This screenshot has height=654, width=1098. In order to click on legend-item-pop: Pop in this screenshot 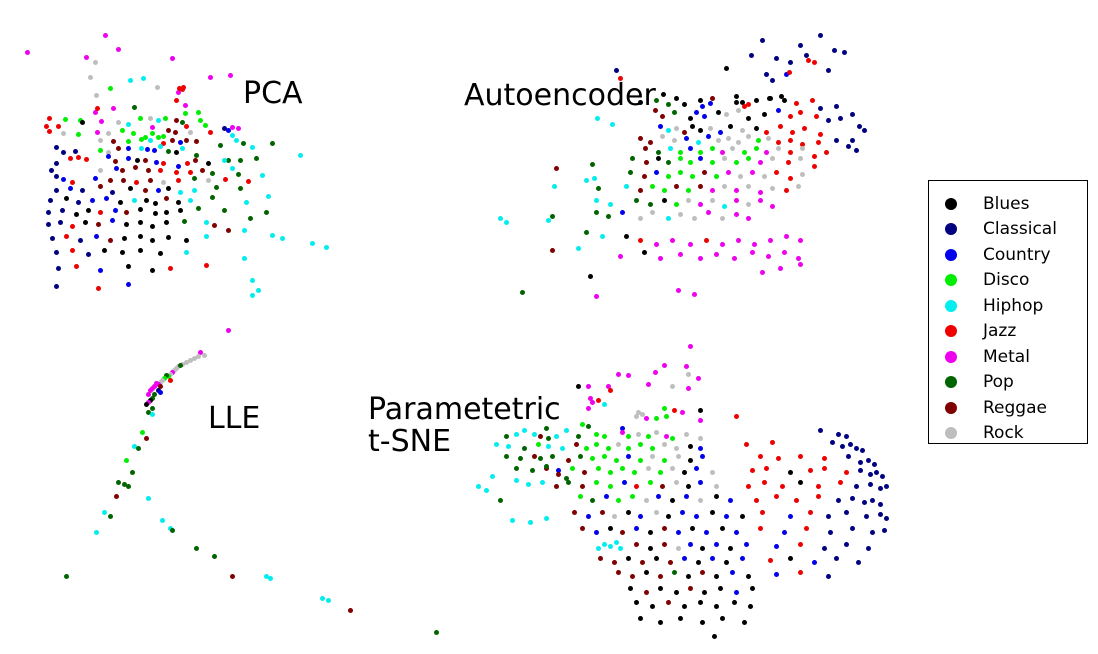, I will do `click(1008, 383)`.